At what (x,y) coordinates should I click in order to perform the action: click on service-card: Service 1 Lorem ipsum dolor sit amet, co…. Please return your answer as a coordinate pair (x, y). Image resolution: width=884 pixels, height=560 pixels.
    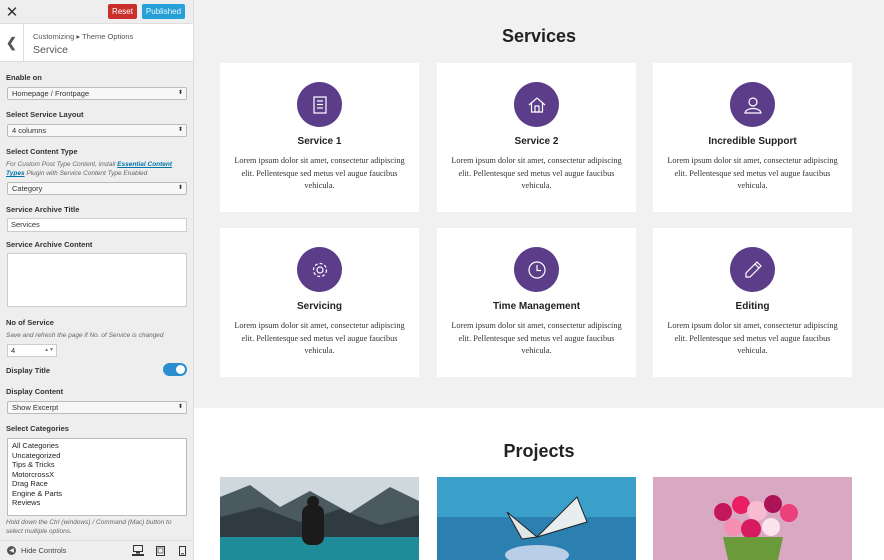
    Looking at the image, I should click on (319, 137).